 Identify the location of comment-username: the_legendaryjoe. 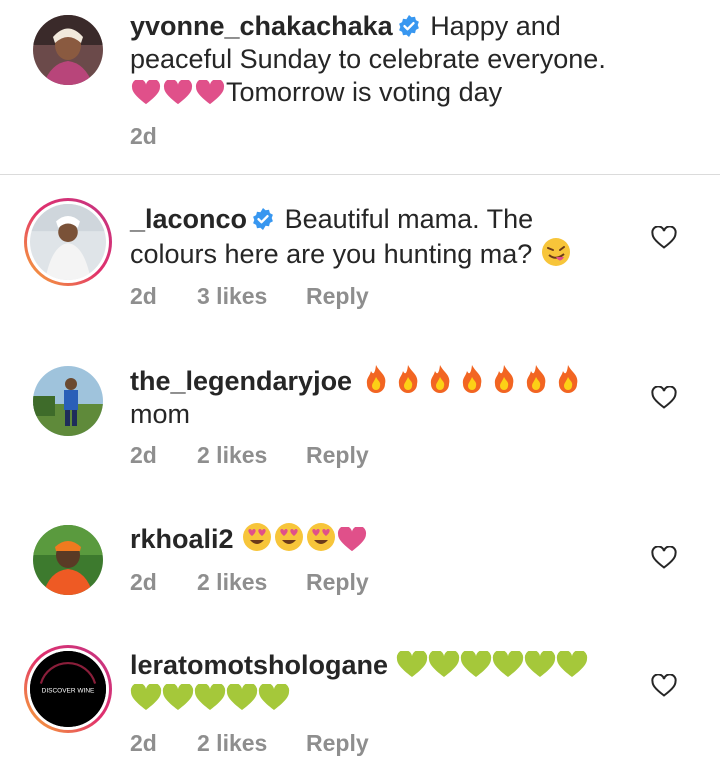
(241, 381).